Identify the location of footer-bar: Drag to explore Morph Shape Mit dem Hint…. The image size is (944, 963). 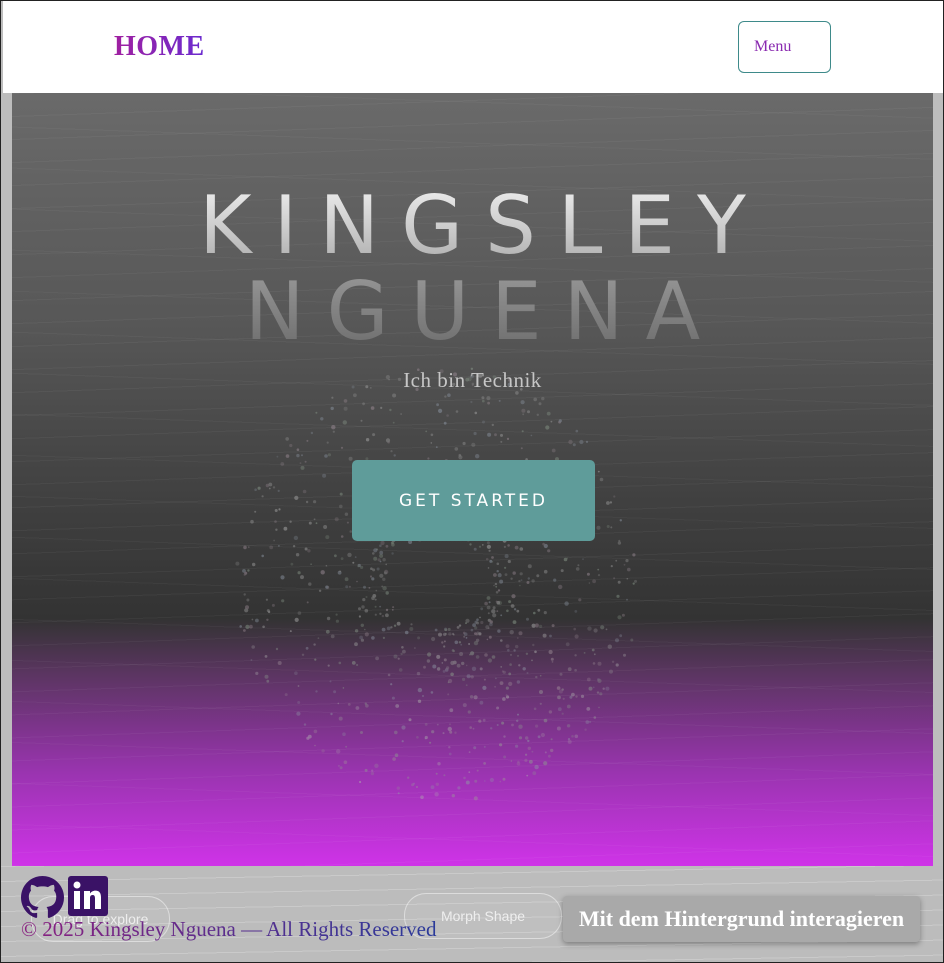
(472, 914).